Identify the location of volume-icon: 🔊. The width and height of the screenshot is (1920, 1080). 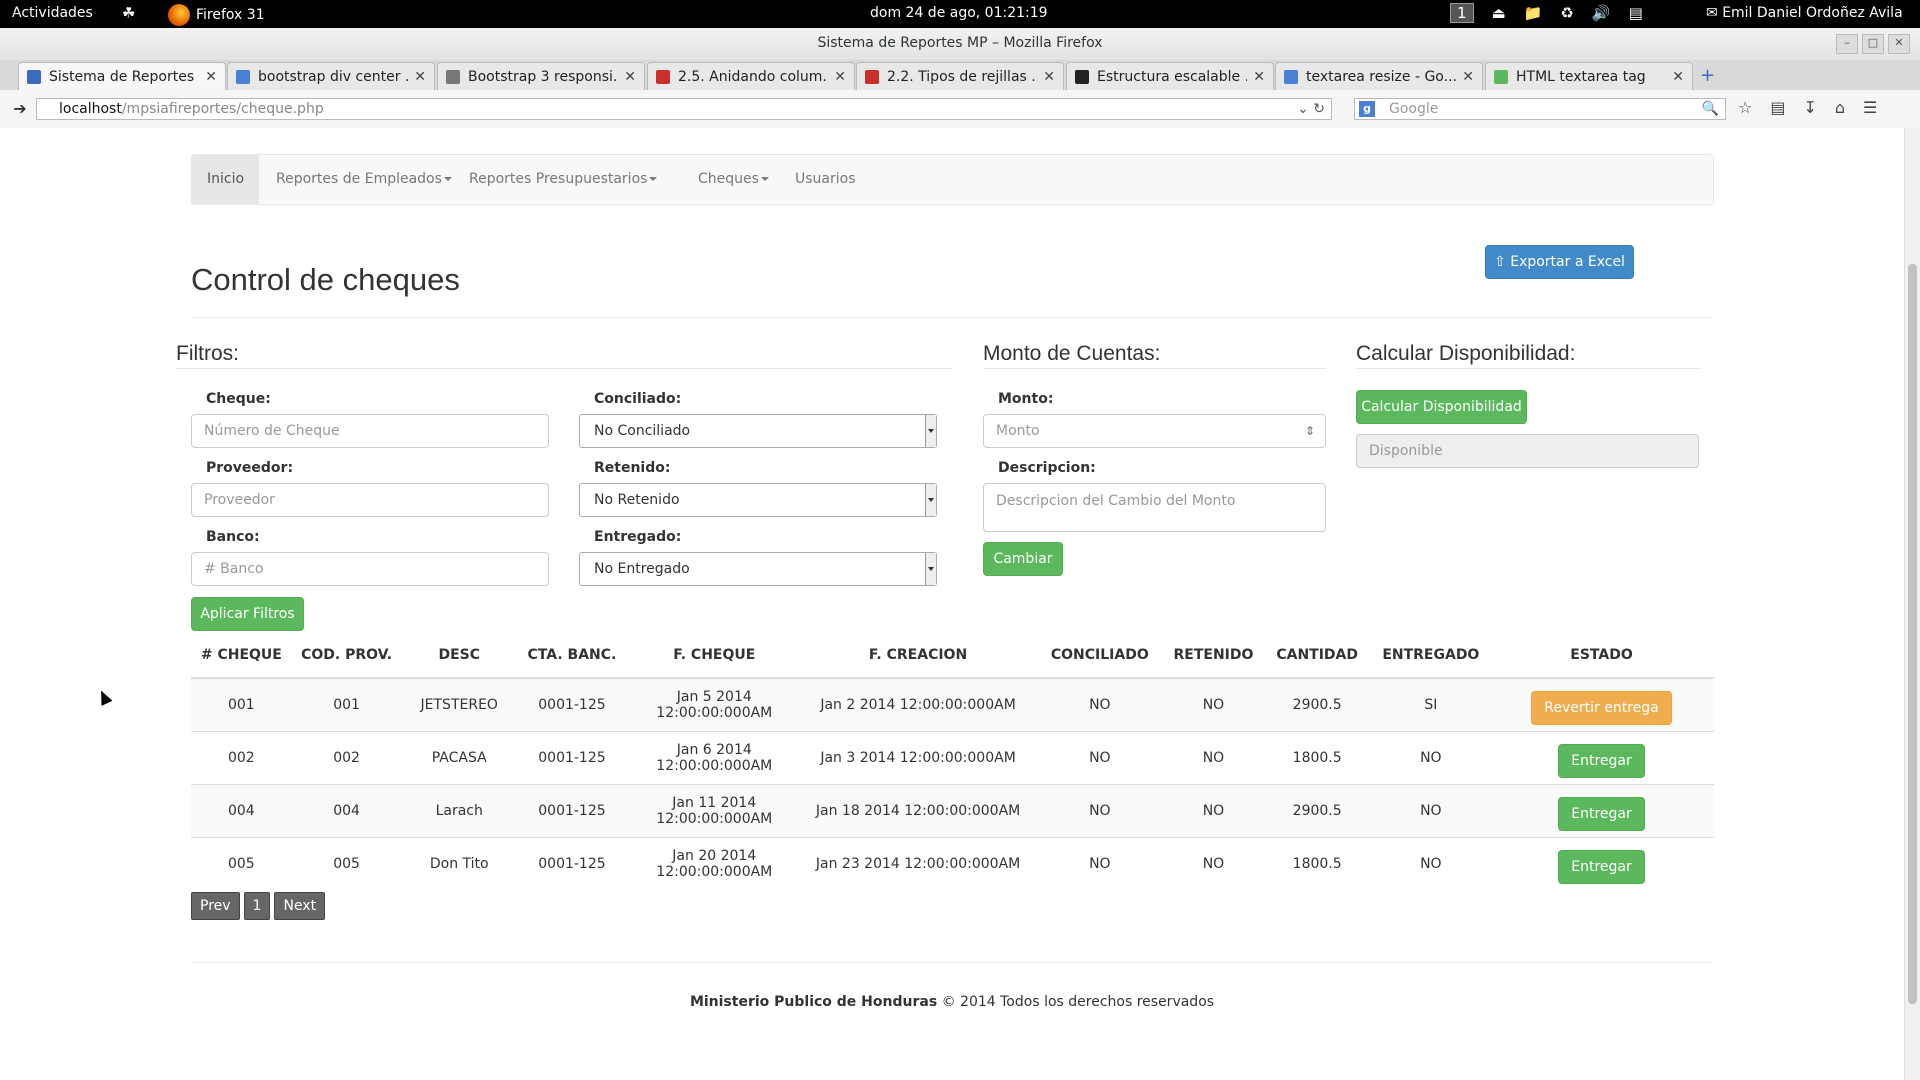
(1601, 13).